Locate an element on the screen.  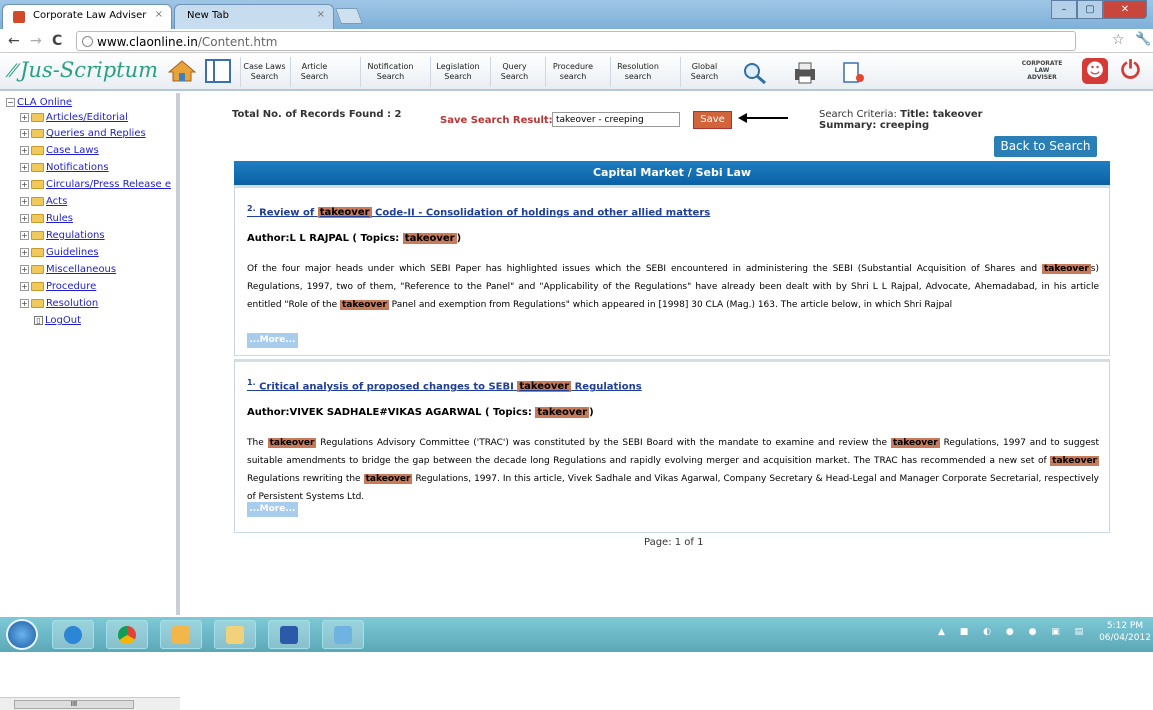
tab-title: New Tab is located at coordinates (208, 15).